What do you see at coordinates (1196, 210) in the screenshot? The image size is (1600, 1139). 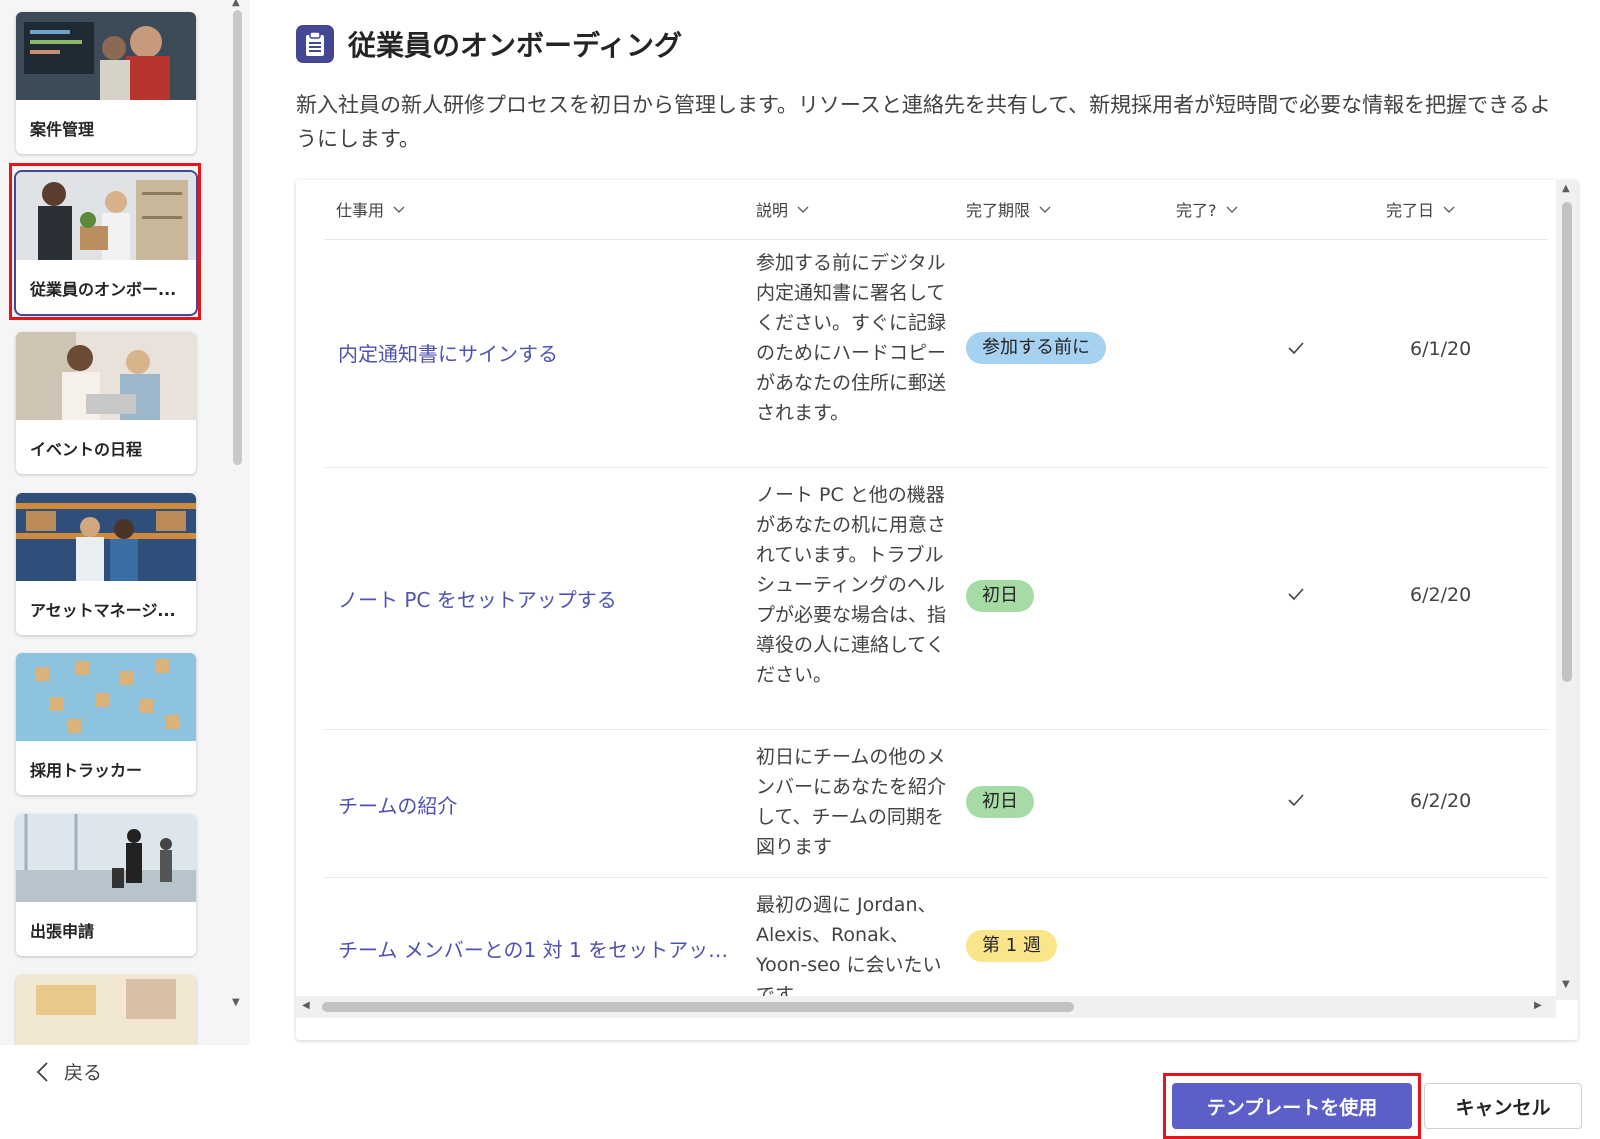 I see `column-header-label: 完了?` at bounding box center [1196, 210].